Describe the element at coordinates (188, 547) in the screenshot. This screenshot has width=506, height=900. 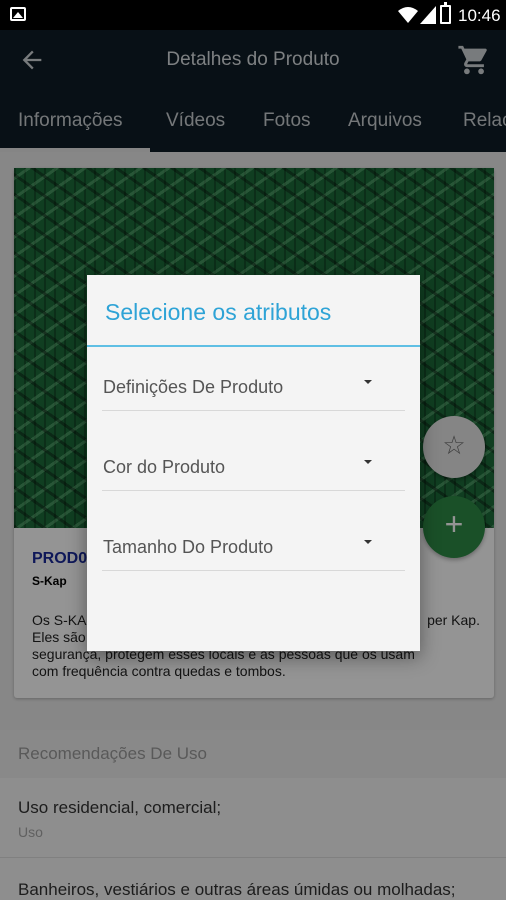
I see `select-label: Tamanho Do Produto` at that location.